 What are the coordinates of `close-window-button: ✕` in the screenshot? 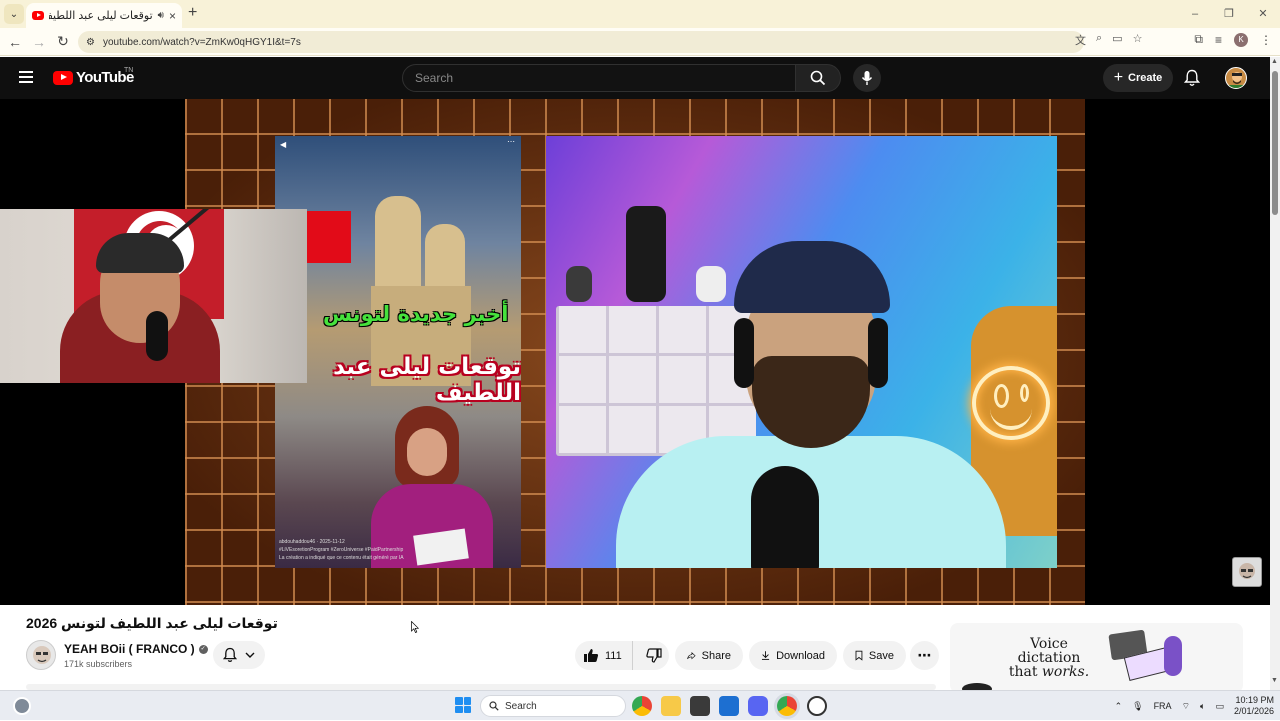 It's located at (1263, 14).